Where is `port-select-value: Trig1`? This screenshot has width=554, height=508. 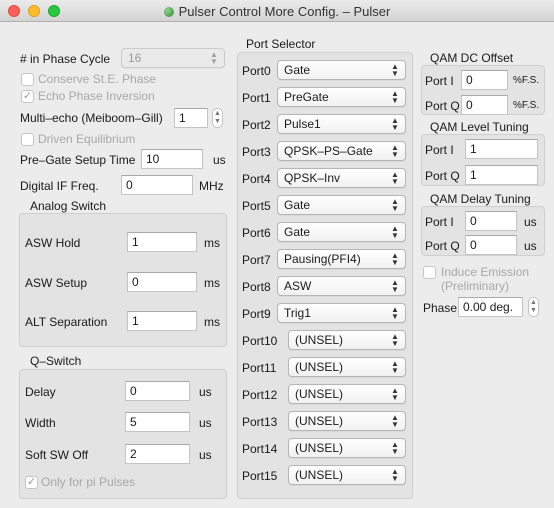 port-select-value: Trig1 is located at coordinates (297, 313).